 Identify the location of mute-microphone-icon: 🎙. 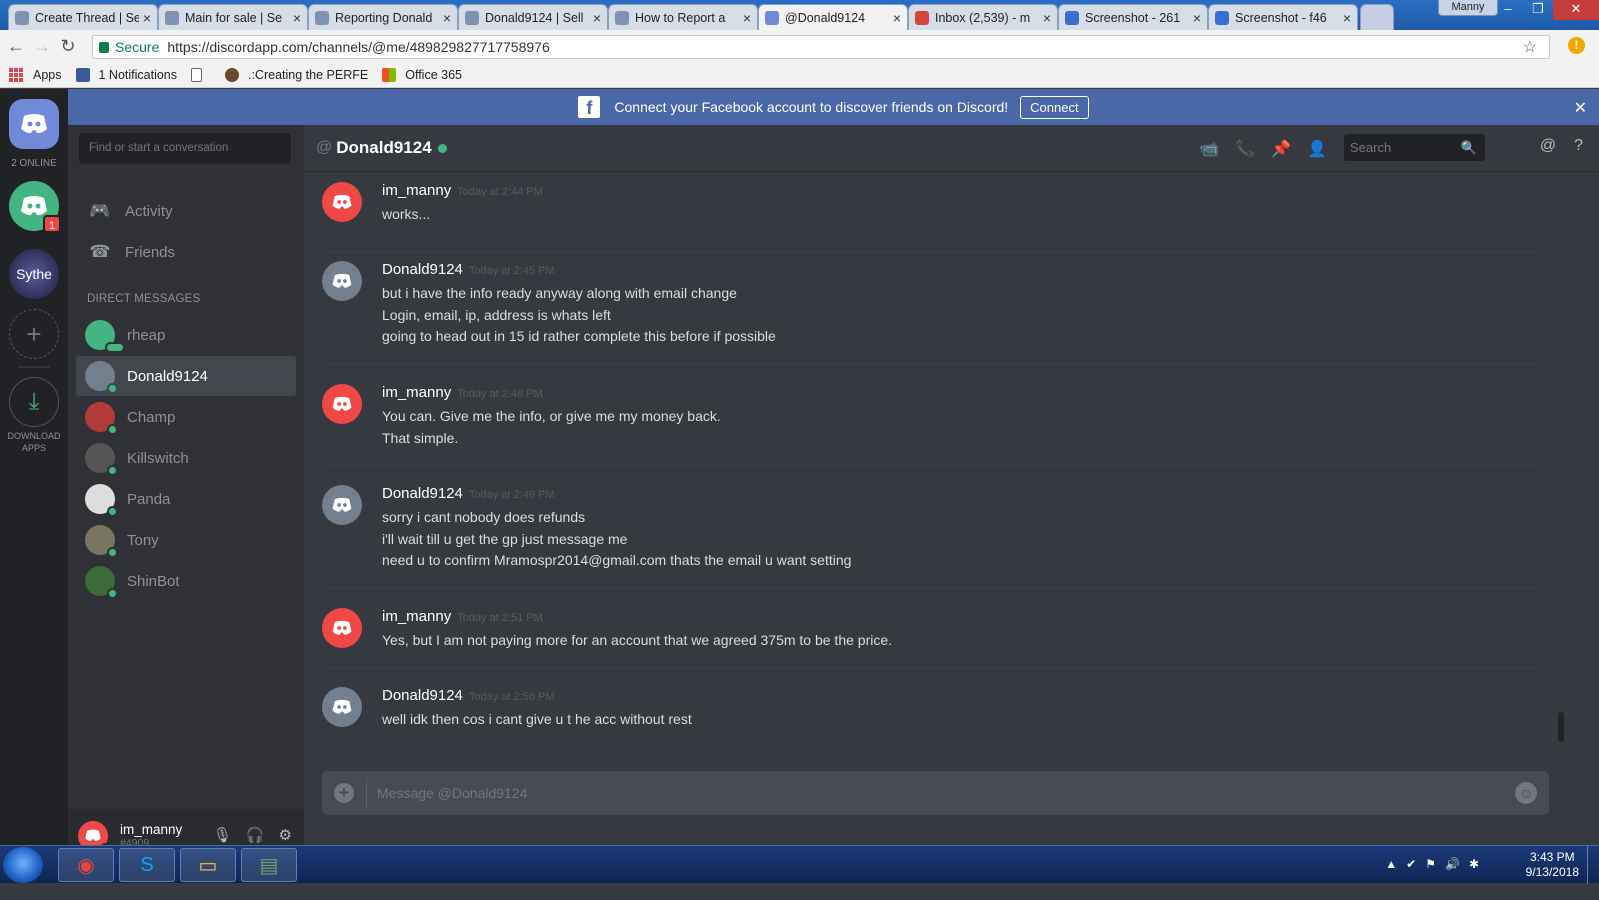
(222, 835).